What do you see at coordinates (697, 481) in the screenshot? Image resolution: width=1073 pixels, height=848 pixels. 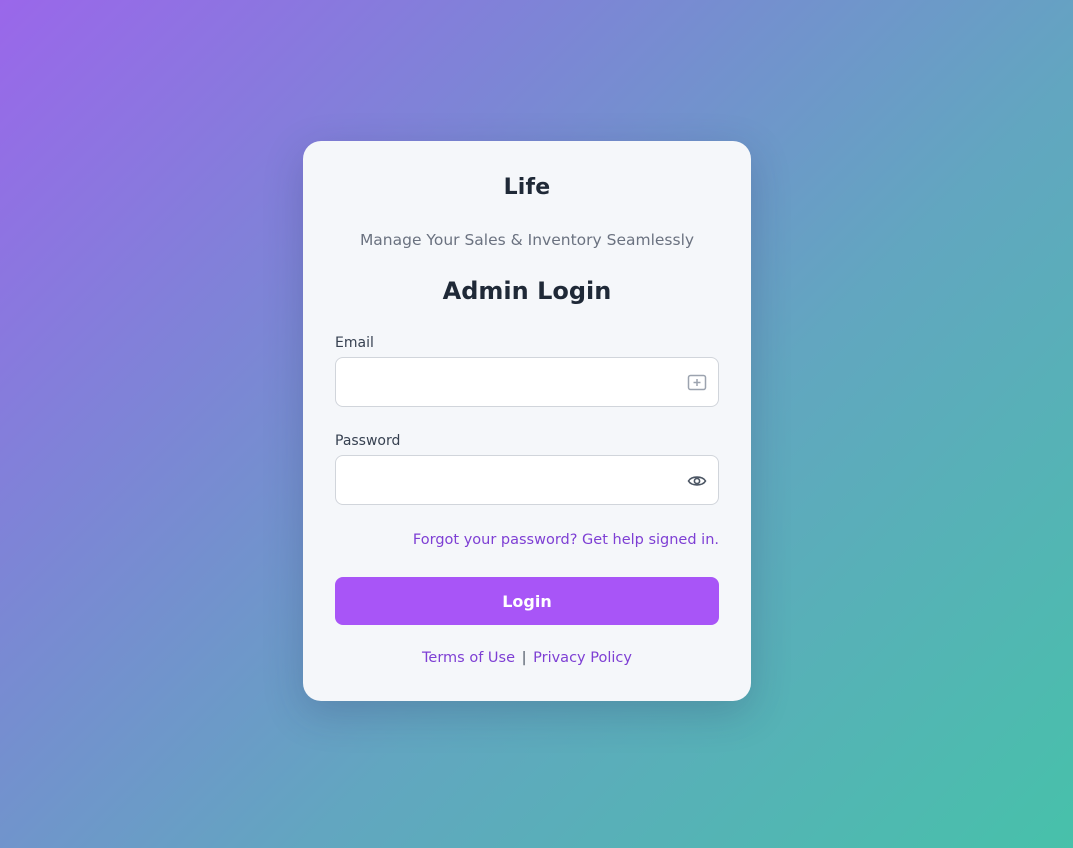 I see `eye-icon` at bounding box center [697, 481].